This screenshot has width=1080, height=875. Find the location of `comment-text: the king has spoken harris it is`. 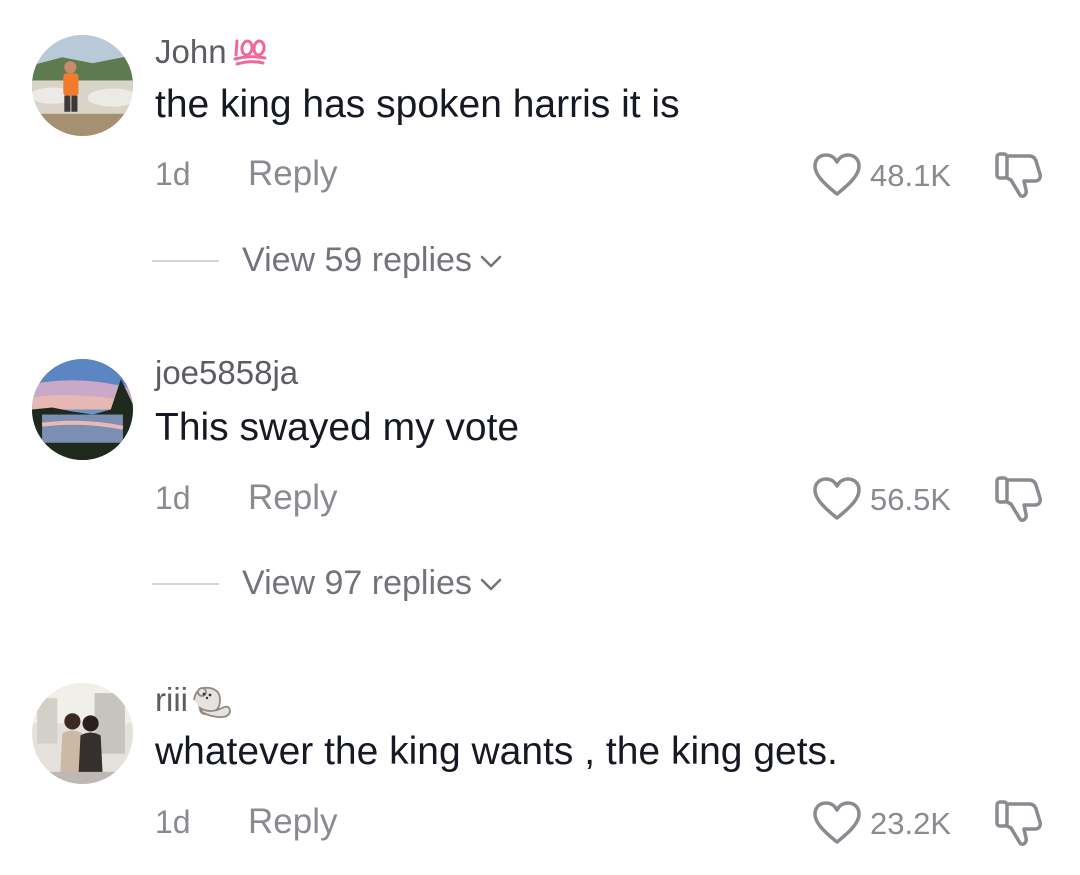

comment-text: the king has spoken harris it is is located at coordinates (417, 104).